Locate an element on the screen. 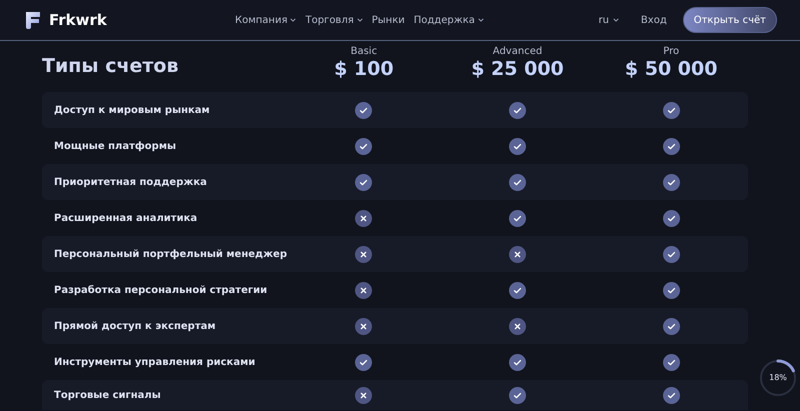 Image resolution: width=800 pixels, height=411 pixels. plan-name: Pro is located at coordinates (671, 51).